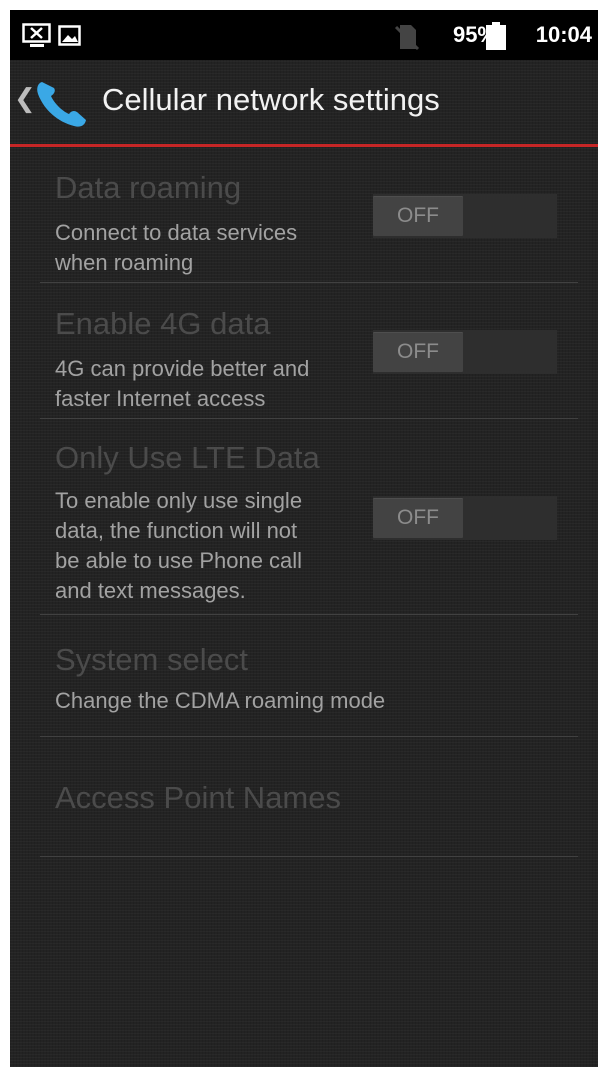 Image resolution: width=598 pixels, height=1067 pixels. I want to click on setting-summary-line: and text messages., so click(150, 590).